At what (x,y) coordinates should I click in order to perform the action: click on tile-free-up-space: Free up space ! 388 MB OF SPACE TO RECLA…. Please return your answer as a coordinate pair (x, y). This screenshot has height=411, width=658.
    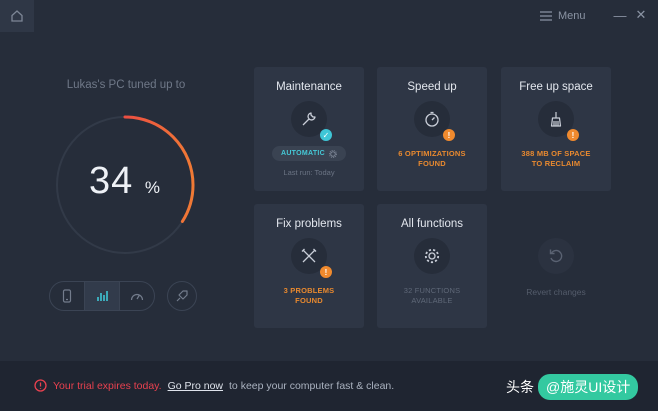
    Looking at the image, I should click on (556, 129).